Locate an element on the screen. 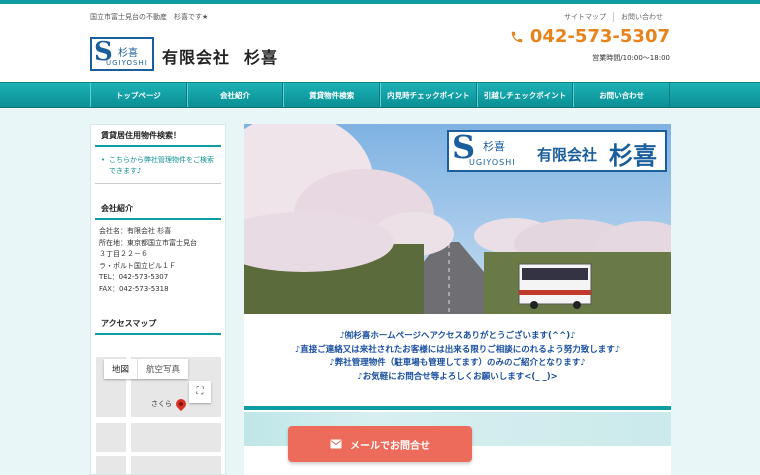 The width and height of the screenshot is (760, 475). map-tab-map: 地図 is located at coordinates (120, 369).